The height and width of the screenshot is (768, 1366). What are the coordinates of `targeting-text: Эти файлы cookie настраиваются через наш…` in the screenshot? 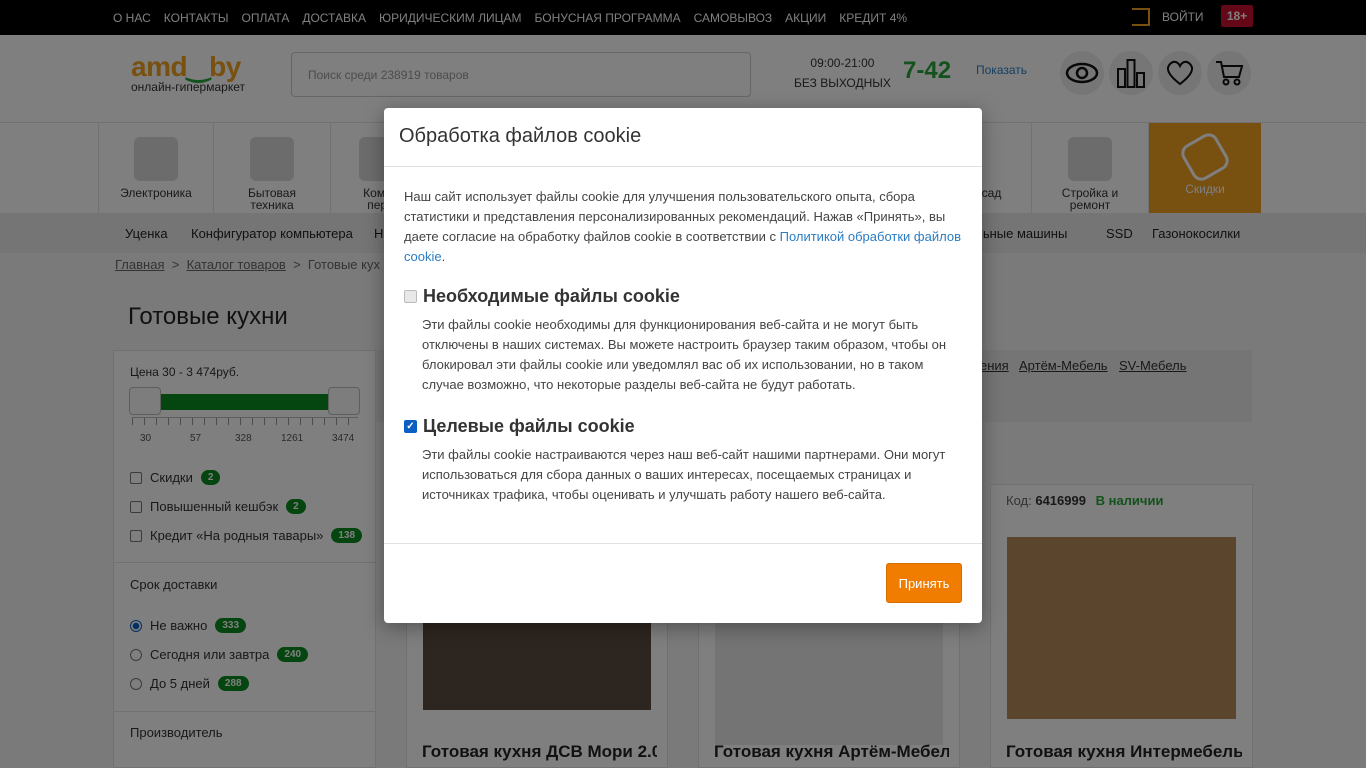 It's located at (684, 474).